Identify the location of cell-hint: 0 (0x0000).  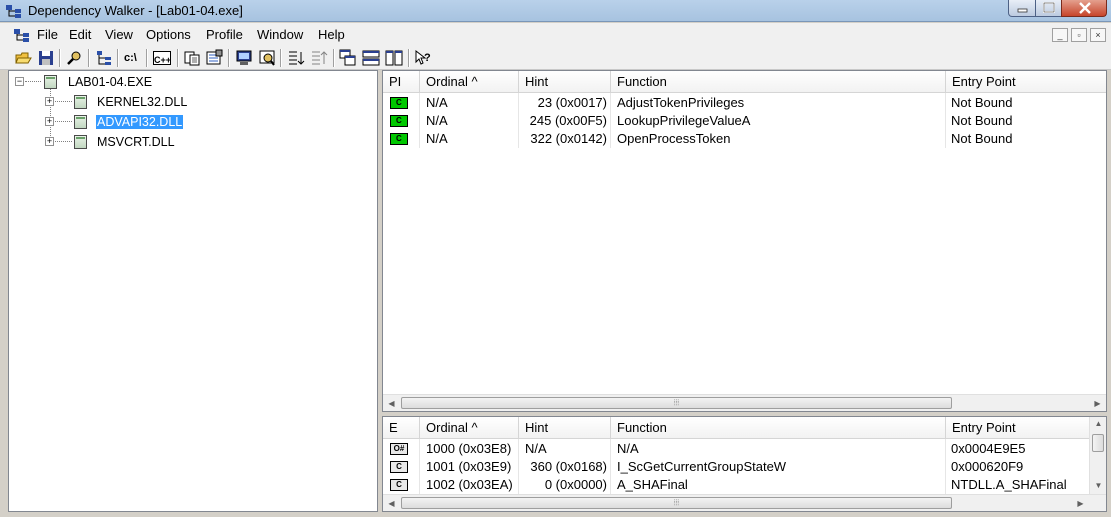
(575, 484).